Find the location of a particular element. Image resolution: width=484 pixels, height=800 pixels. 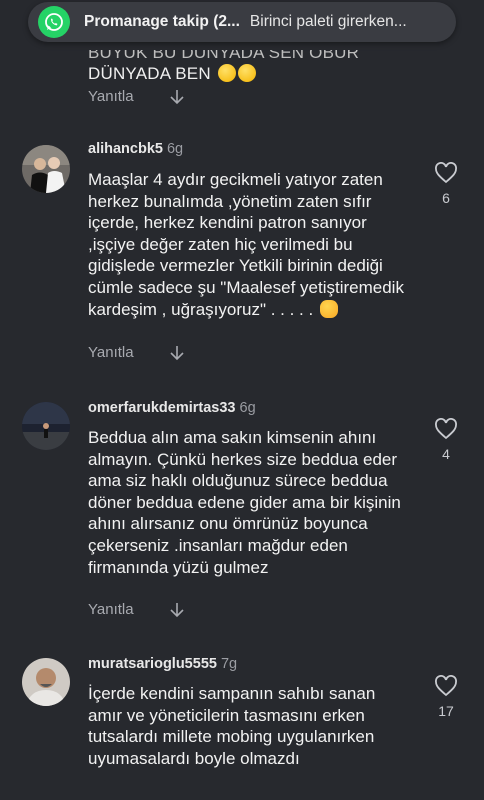

clap-emoji-icon is located at coordinates (328, 308).